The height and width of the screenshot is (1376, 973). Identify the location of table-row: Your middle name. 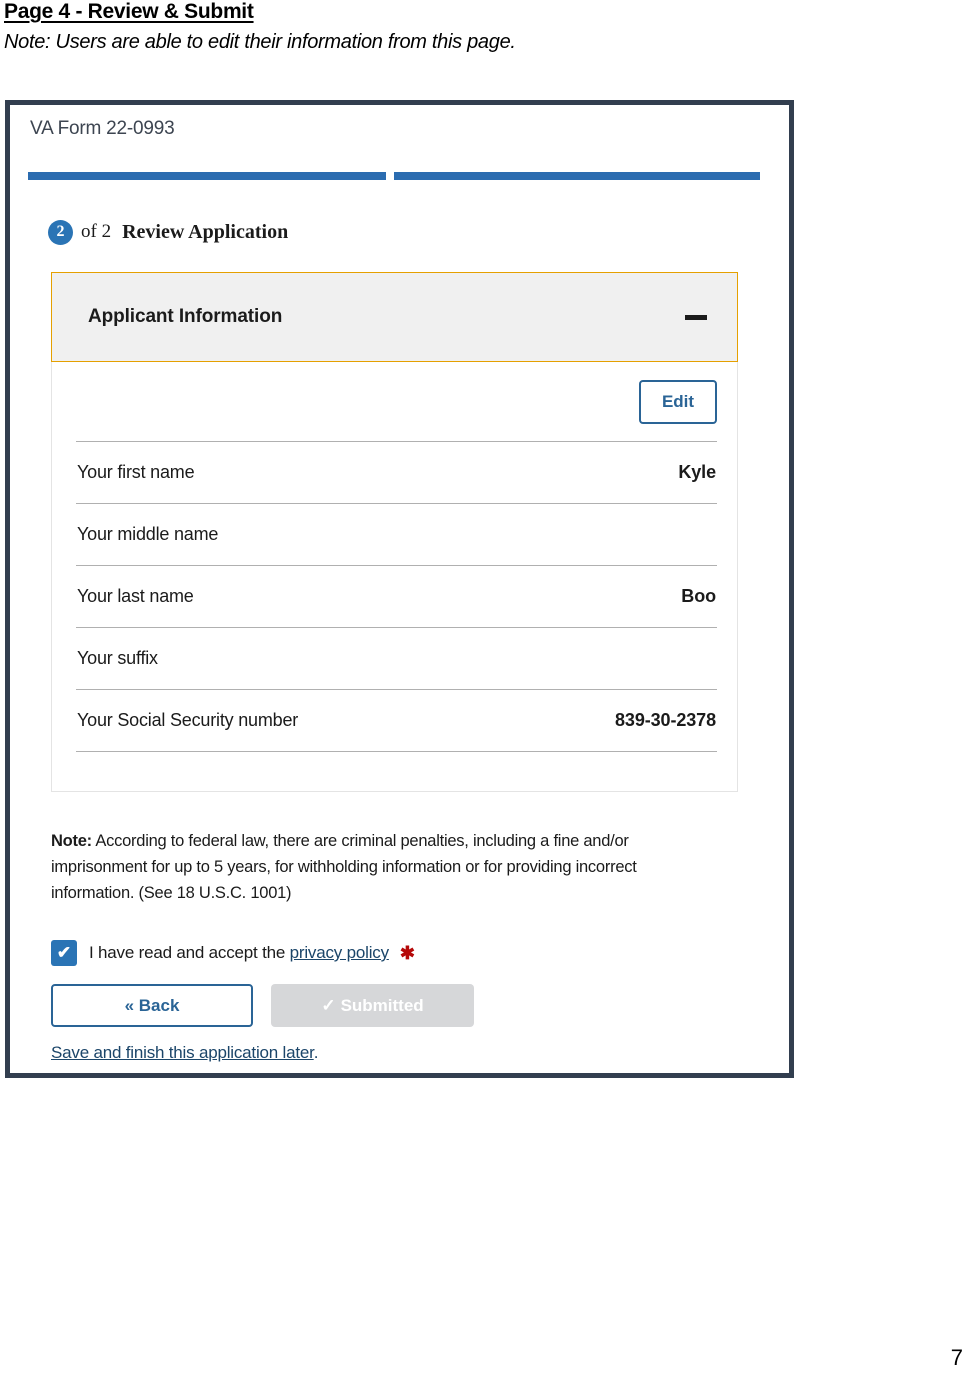
(396, 535).